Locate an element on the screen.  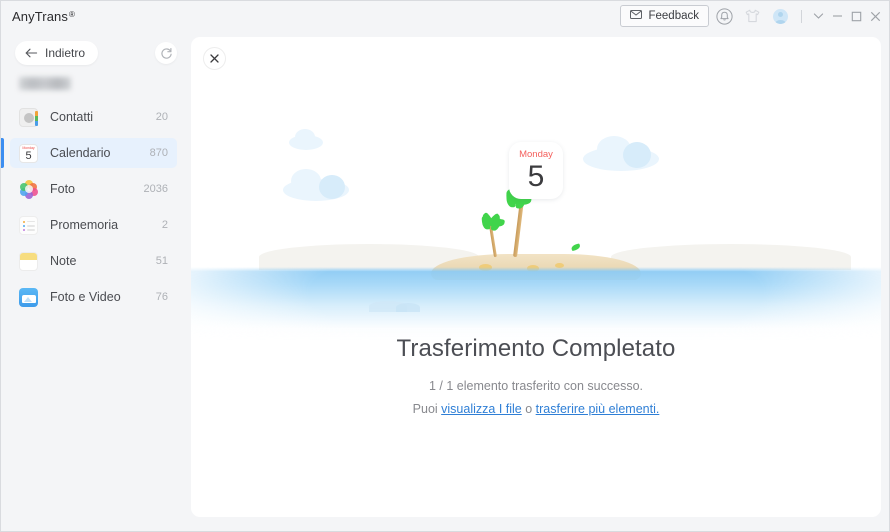
theme-shirt-button is located at coordinates (752, 16).